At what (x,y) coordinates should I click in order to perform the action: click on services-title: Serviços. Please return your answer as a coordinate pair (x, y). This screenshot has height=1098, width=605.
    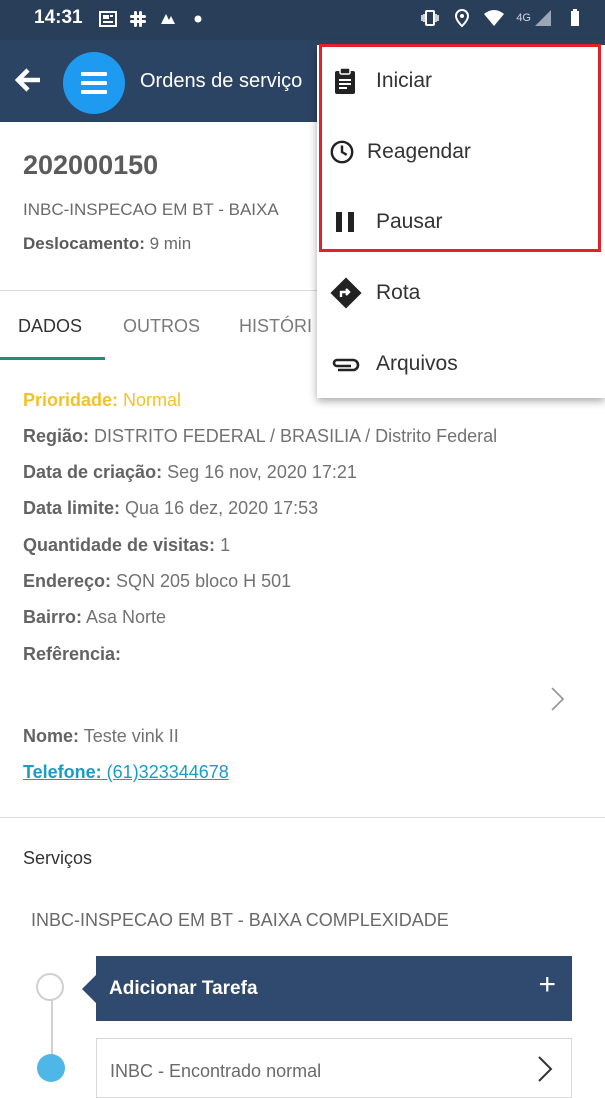
    Looking at the image, I should click on (58, 858).